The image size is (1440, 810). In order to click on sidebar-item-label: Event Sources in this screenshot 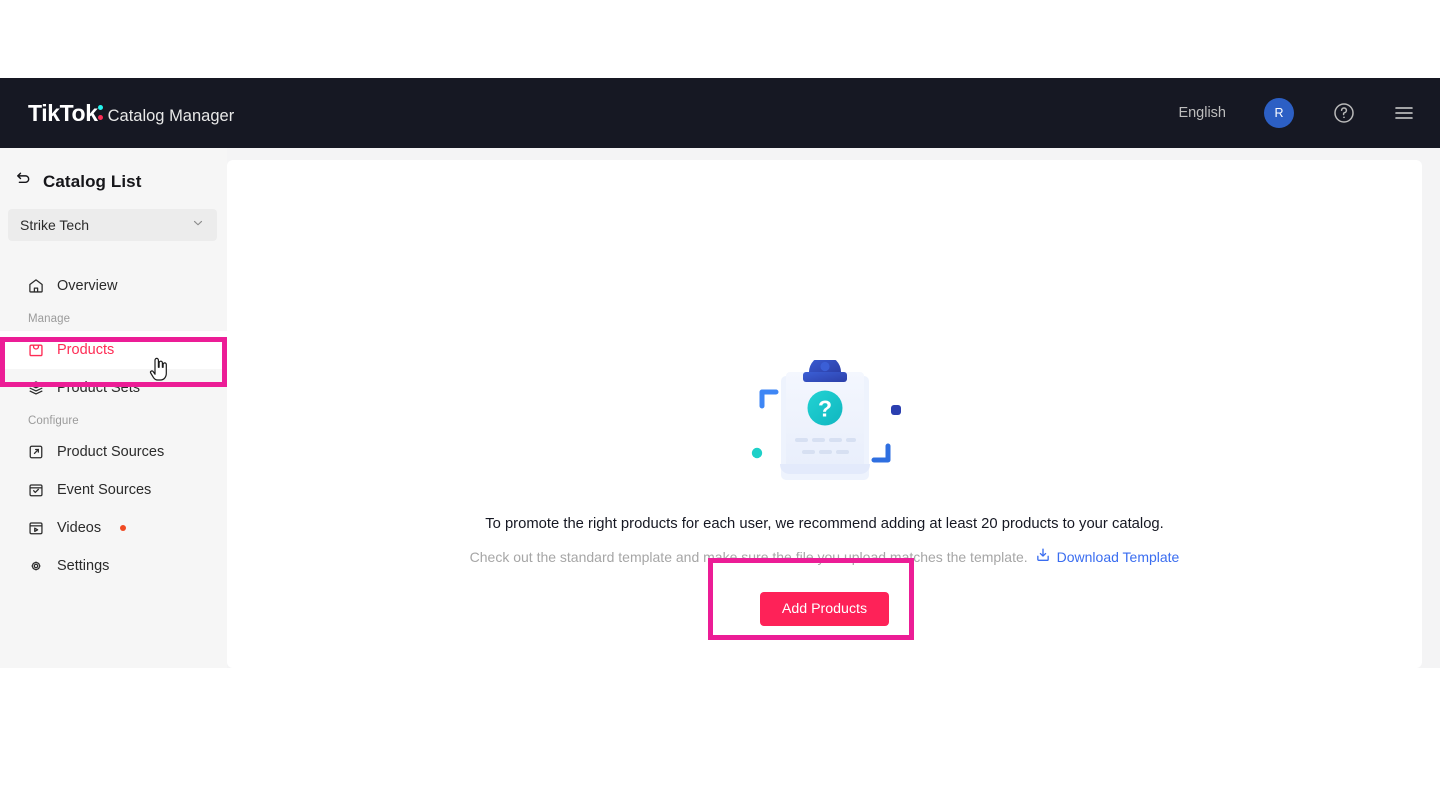, I will do `click(104, 490)`.